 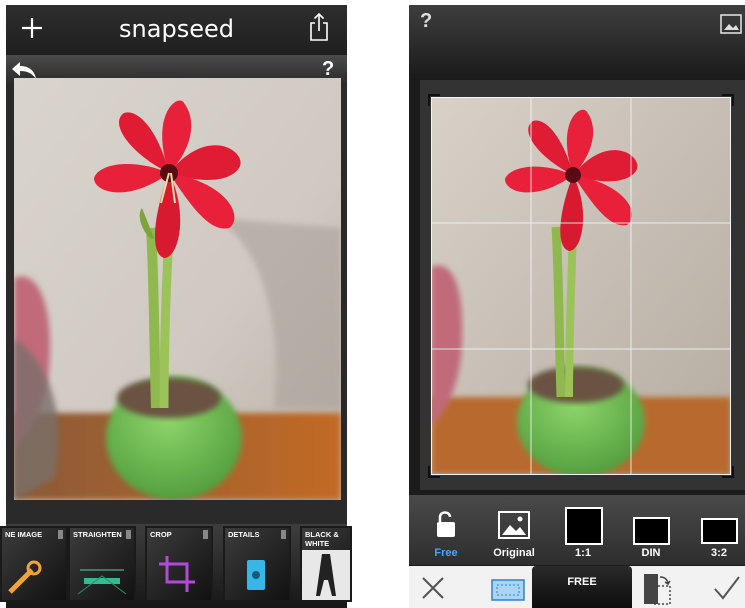 What do you see at coordinates (582, 587) in the screenshot?
I see `crop-mode-tab: FREE` at bounding box center [582, 587].